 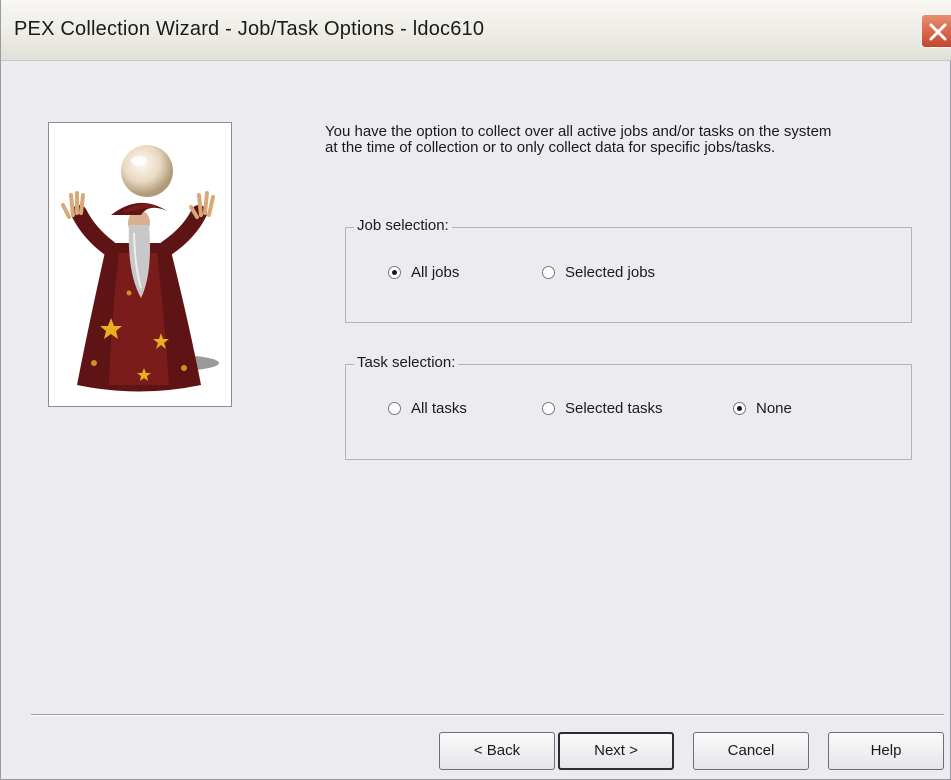 I want to click on back-button: < Back, so click(x=497, y=751).